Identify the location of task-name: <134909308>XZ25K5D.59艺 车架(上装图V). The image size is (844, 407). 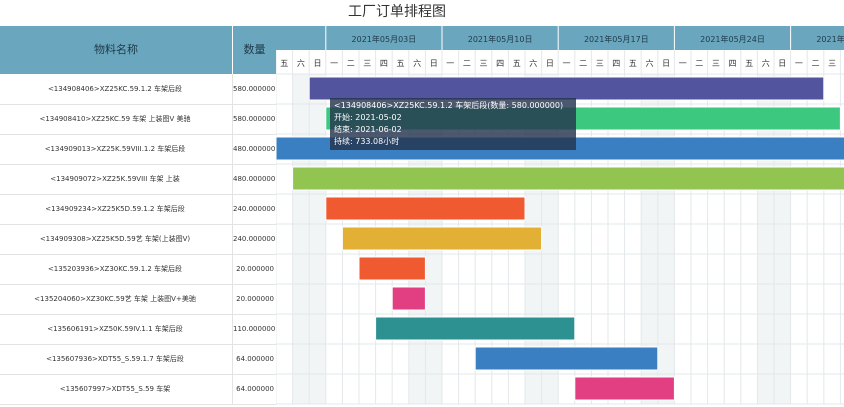
(115, 239).